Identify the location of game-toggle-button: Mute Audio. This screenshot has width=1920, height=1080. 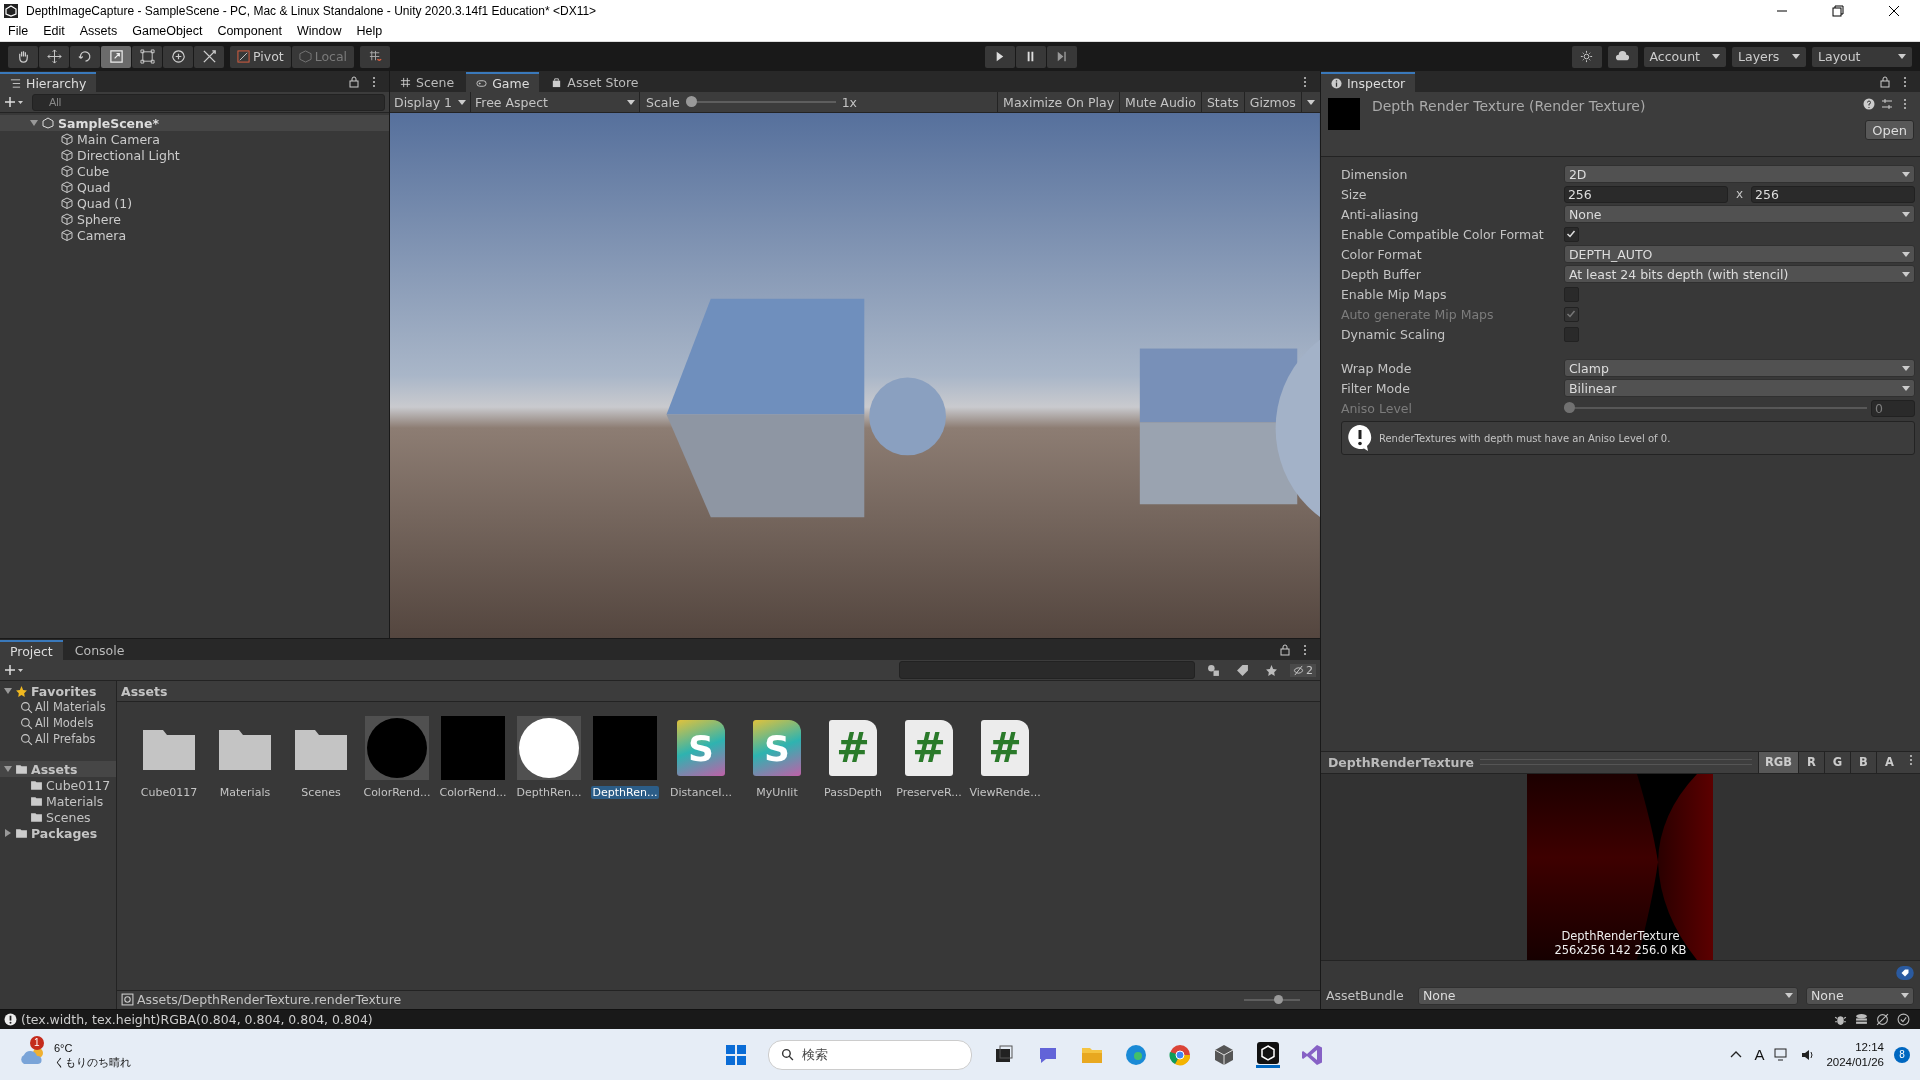
(1160, 102).